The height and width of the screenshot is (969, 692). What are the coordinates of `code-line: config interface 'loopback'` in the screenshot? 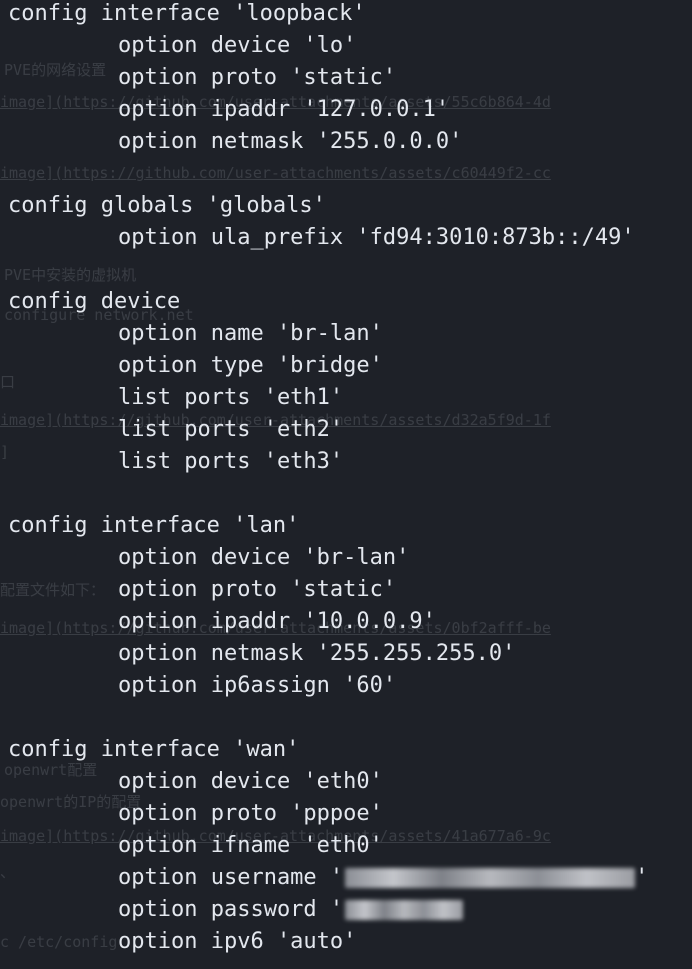 It's located at (328, 15).